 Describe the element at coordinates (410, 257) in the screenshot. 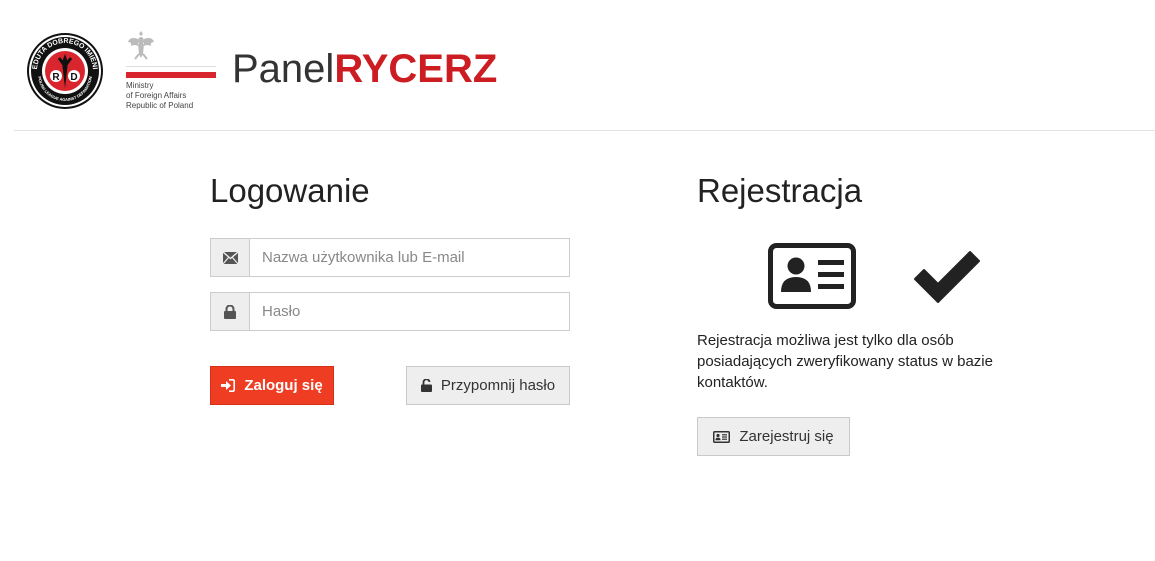

I see `username-input` at that location.